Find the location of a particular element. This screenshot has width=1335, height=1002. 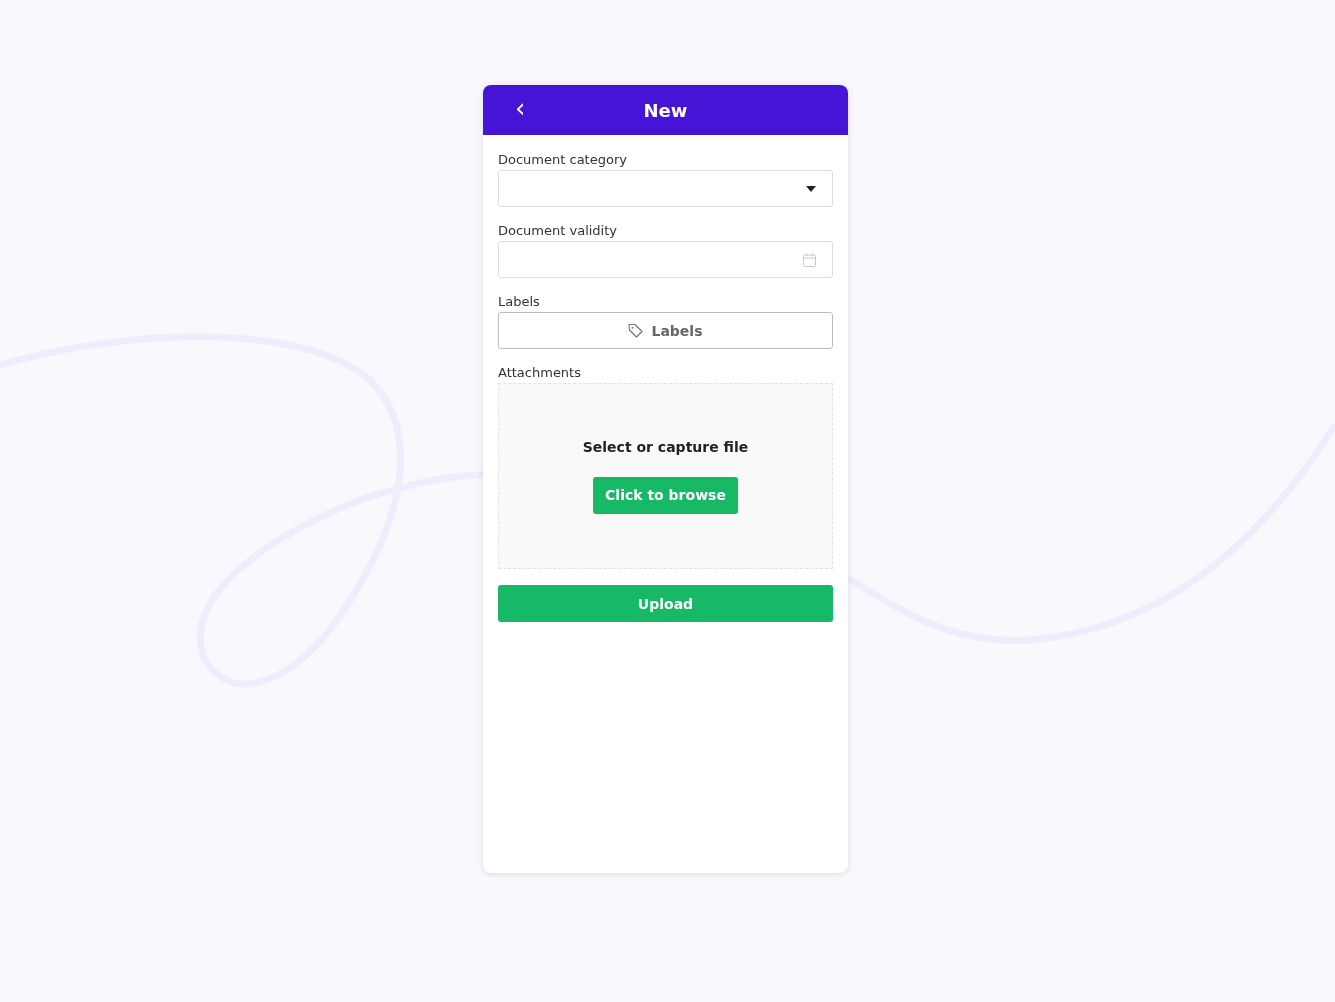

field-label: Labels is located at coordinates (519, 301).